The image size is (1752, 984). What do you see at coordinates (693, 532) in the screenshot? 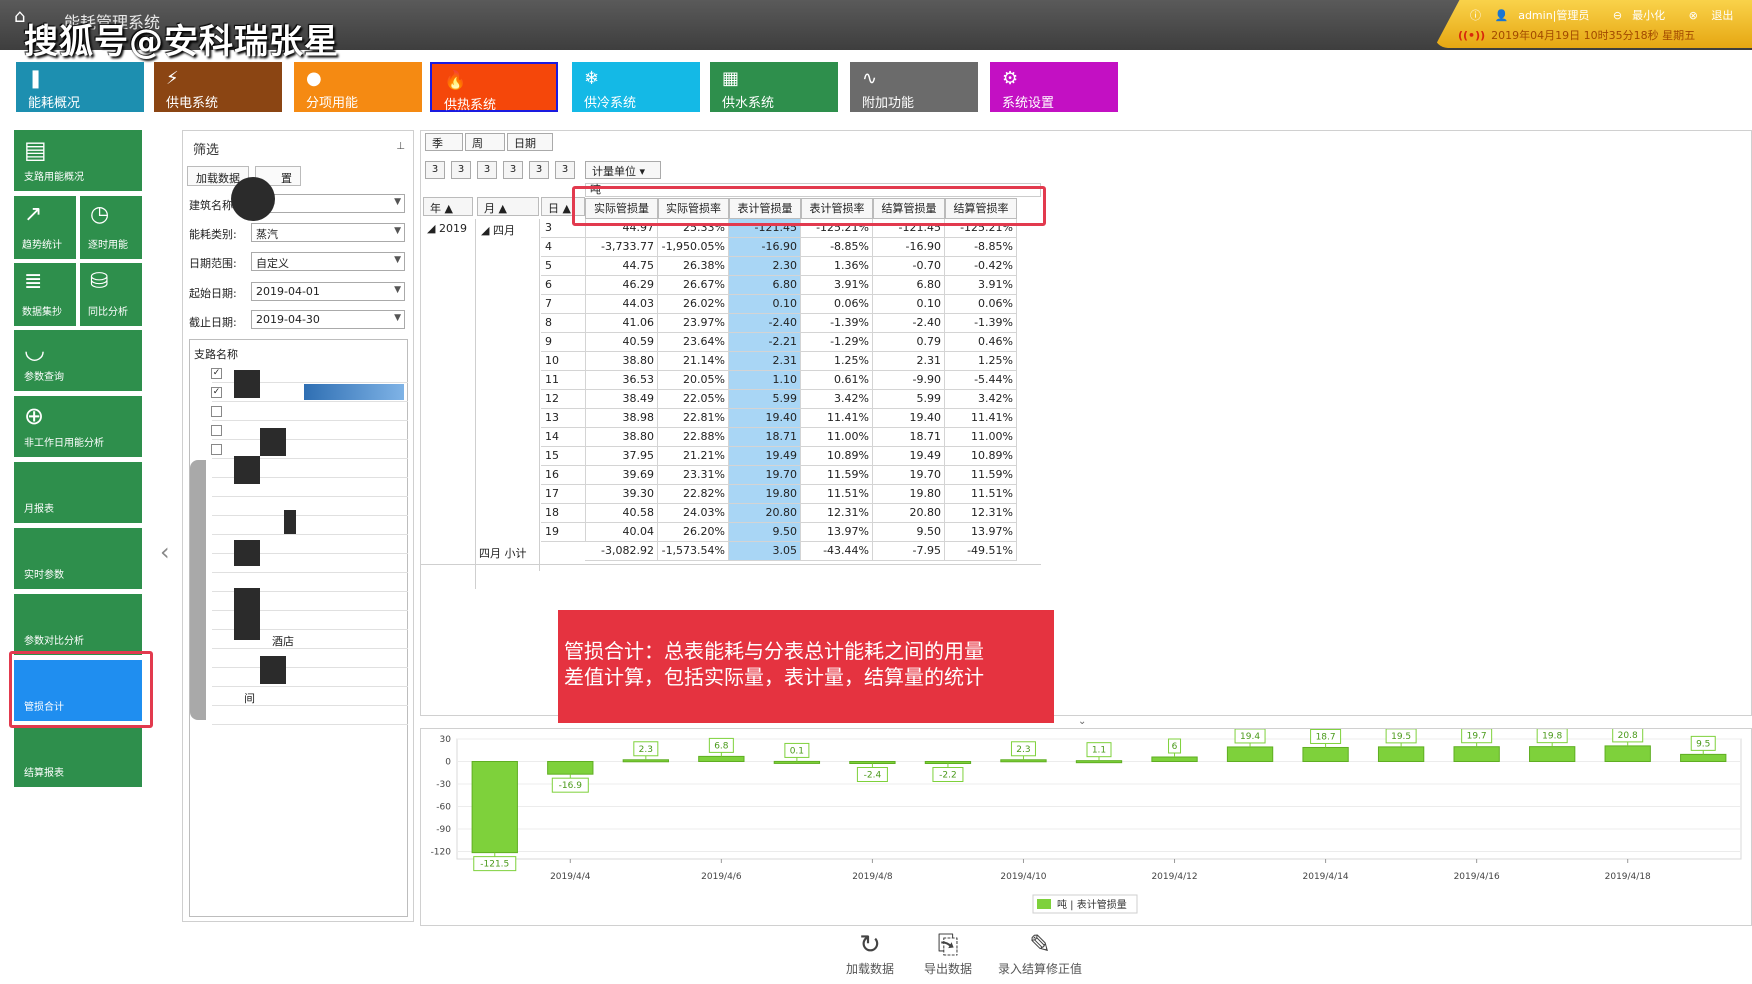
I see `table-cell: 26.20%` at bounding box center [693, 532].